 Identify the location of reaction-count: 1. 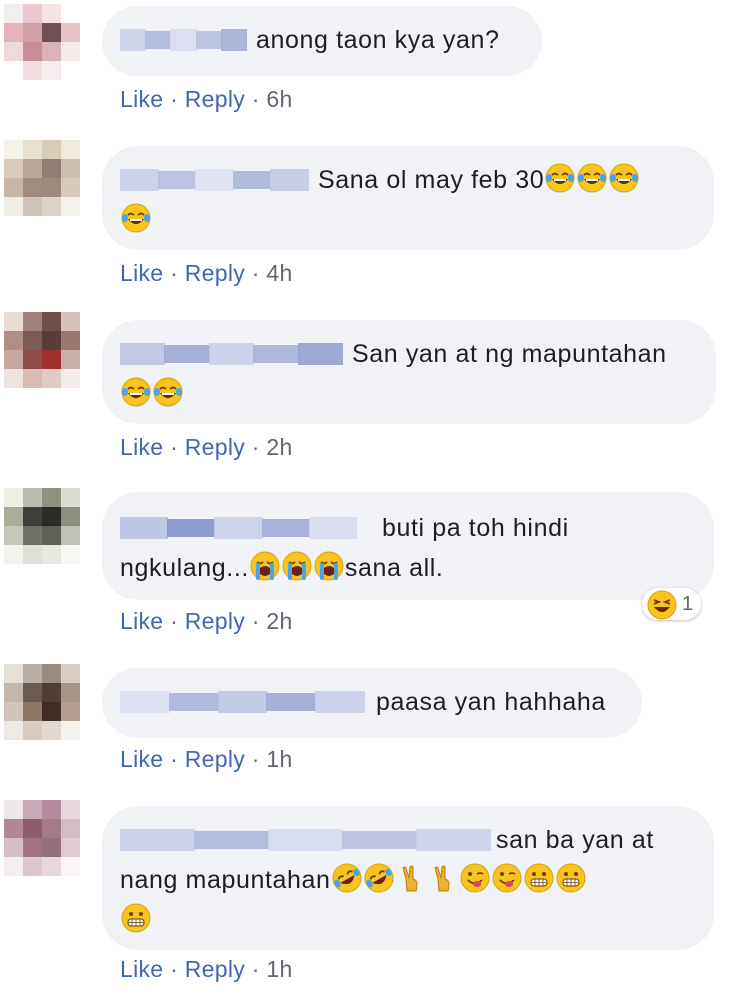
(688, 603).